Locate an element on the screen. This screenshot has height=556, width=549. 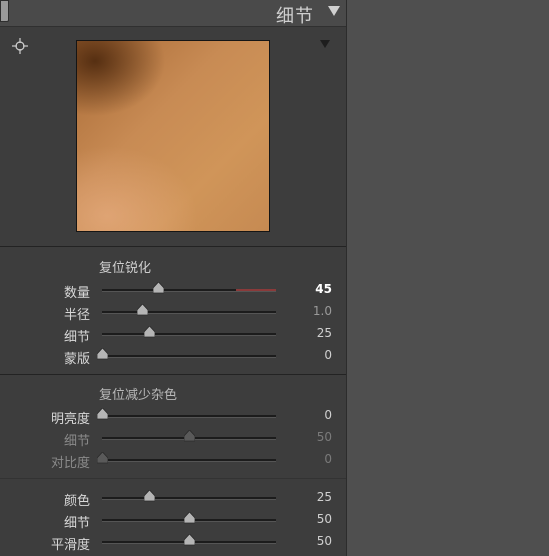
slider-row: 明亮度 0 is located at coordinates (173, 416).